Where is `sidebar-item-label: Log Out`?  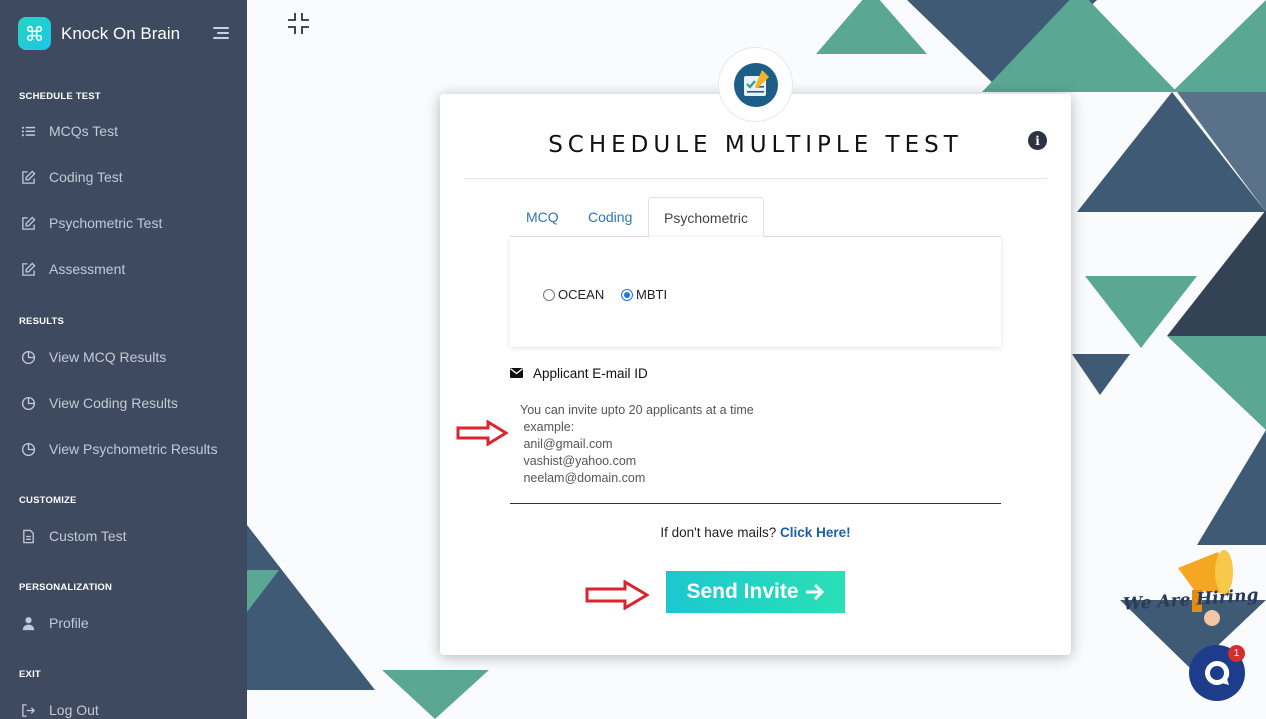
sidebar-item-label: Log Out is located at coordinates (74, 710).